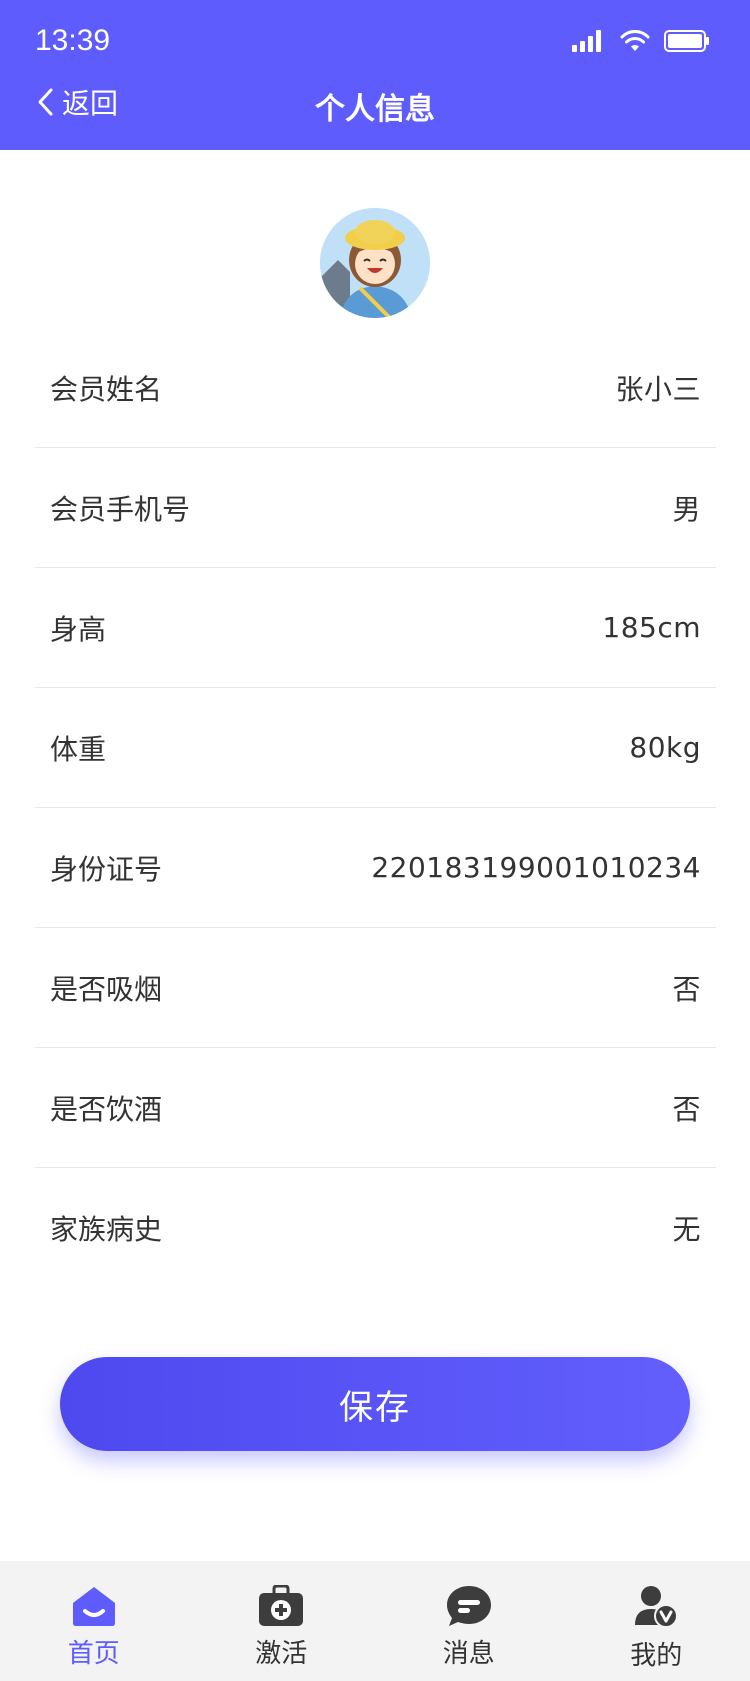  I want to click on row-label: 是否饮酒, so click(106, 1109).